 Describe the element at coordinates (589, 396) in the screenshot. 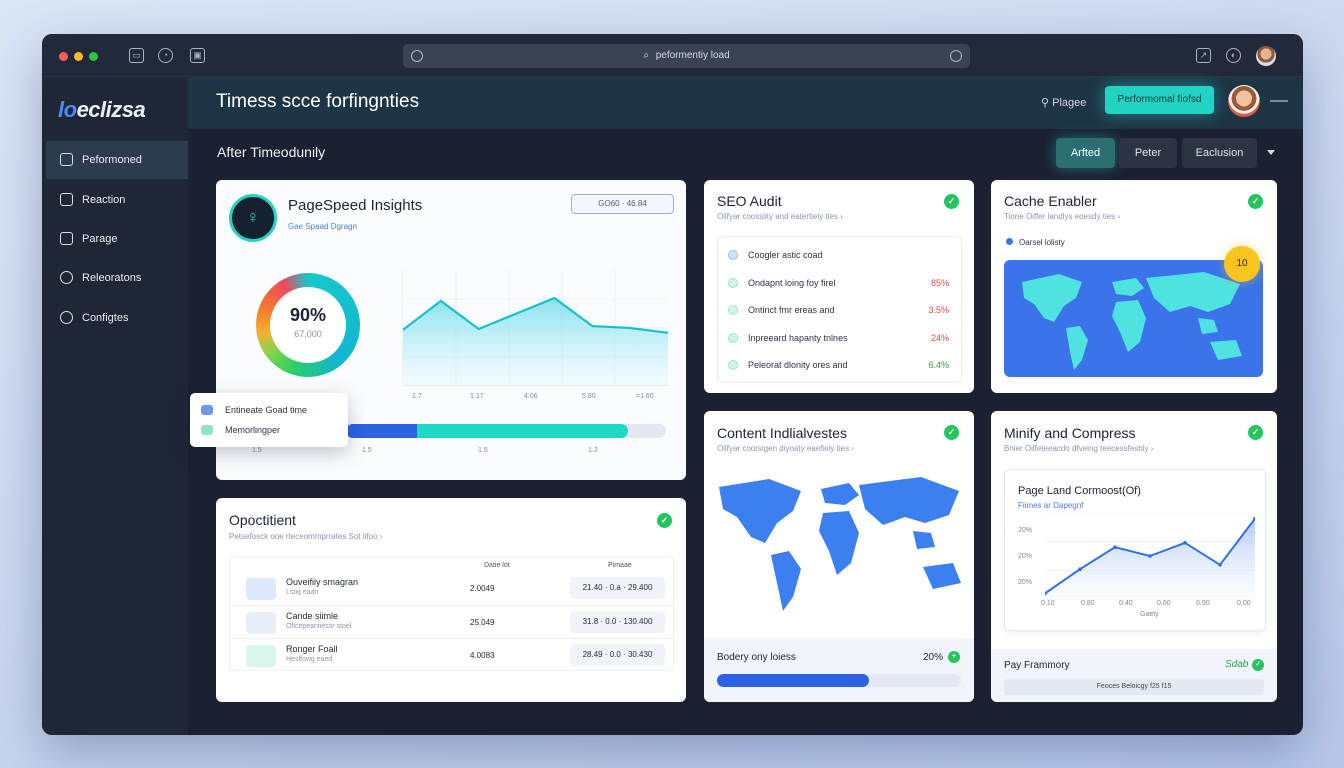

I see `x-tick: 5.80` at that location.